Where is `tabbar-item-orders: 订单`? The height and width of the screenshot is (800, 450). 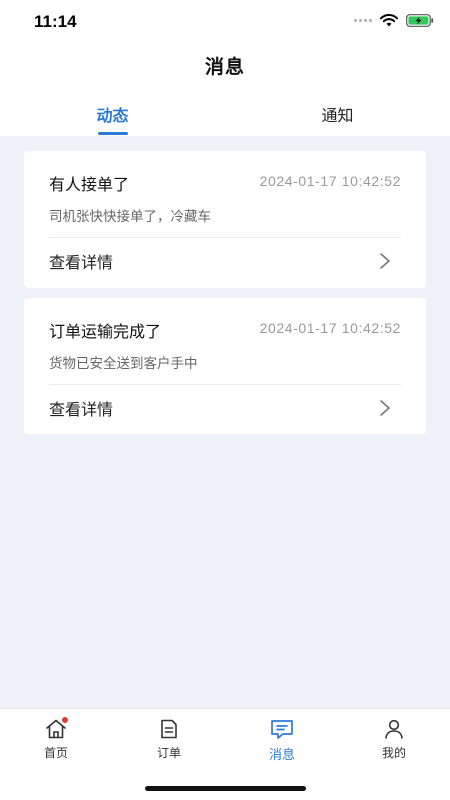 tabbar-item-orders: 订单 is located at coordinates (169, 739).